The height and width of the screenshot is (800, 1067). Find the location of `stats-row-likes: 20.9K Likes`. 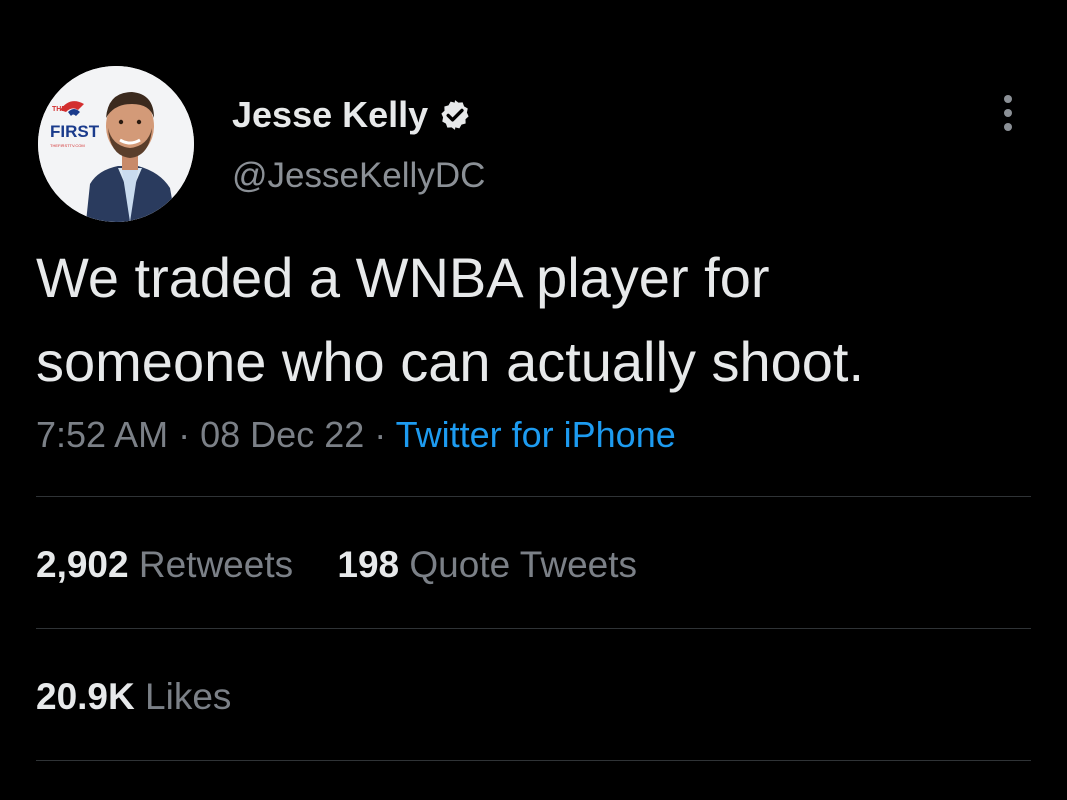

stats-row-likes: 20.9K Likes is located at coordinates (133, 697).